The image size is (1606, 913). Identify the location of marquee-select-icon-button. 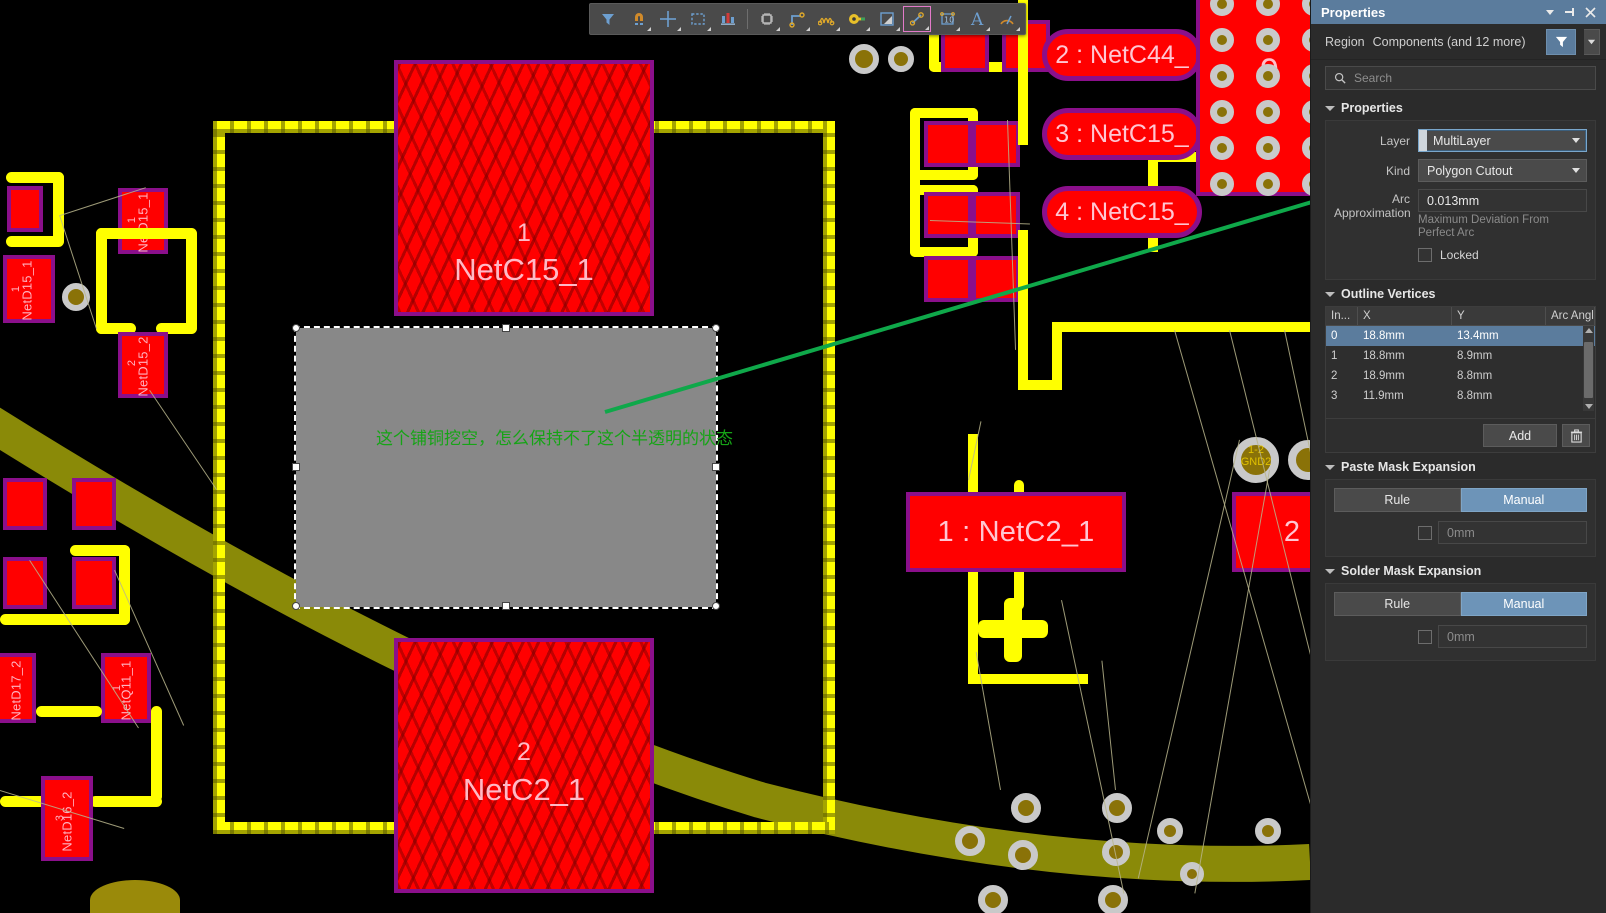
(698, 19).